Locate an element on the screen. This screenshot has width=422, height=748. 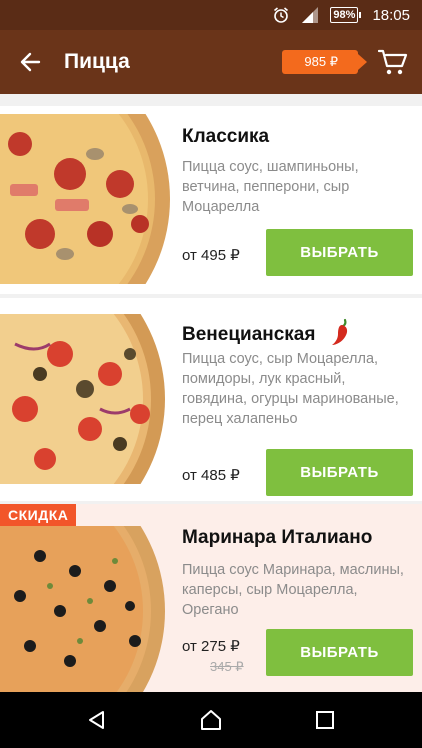
alarm-icon is located at coordinates (281, 15).